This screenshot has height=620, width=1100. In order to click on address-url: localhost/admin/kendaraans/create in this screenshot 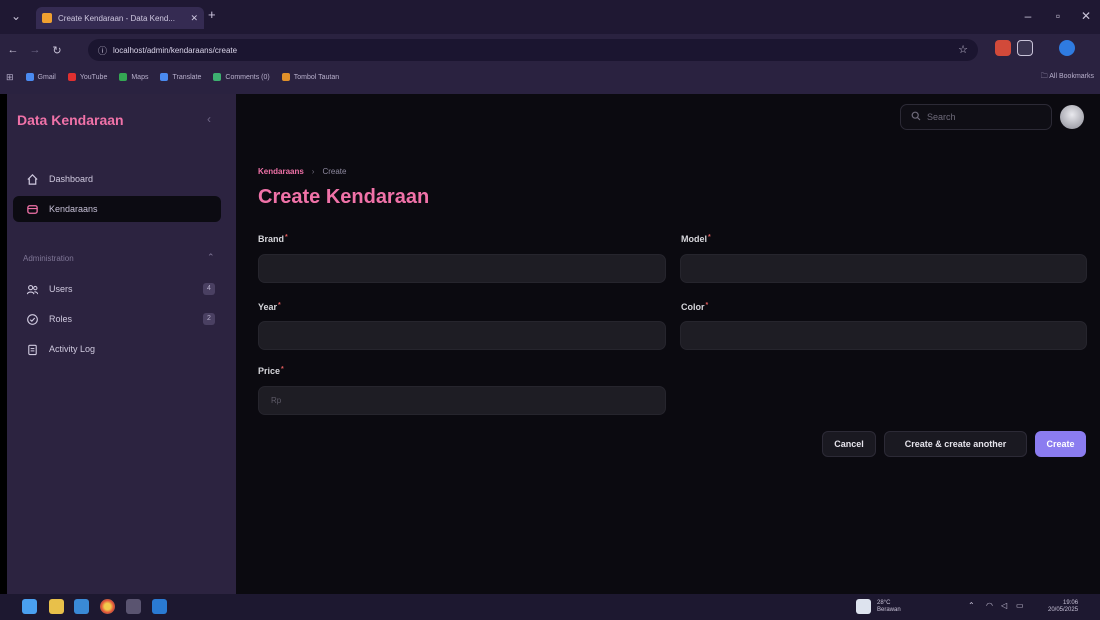, I will do `click(175, 50)`.